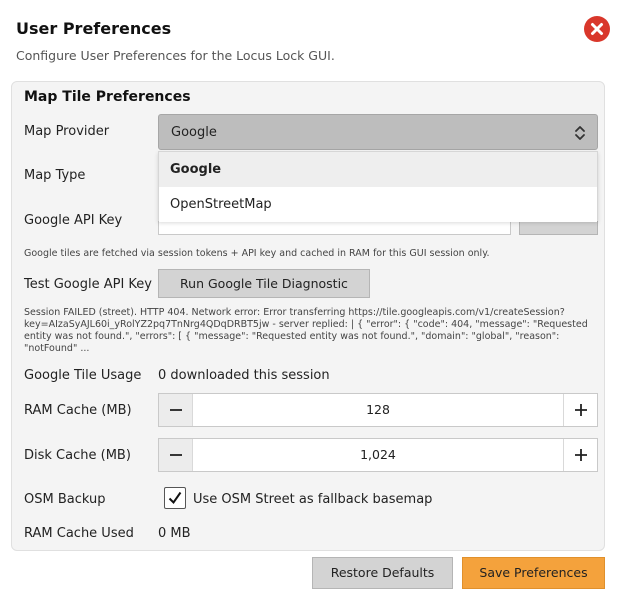 Image resolution: width=620 pixels, height=608 pixels. I want to click on checkmark-icon, so click(175, 498).